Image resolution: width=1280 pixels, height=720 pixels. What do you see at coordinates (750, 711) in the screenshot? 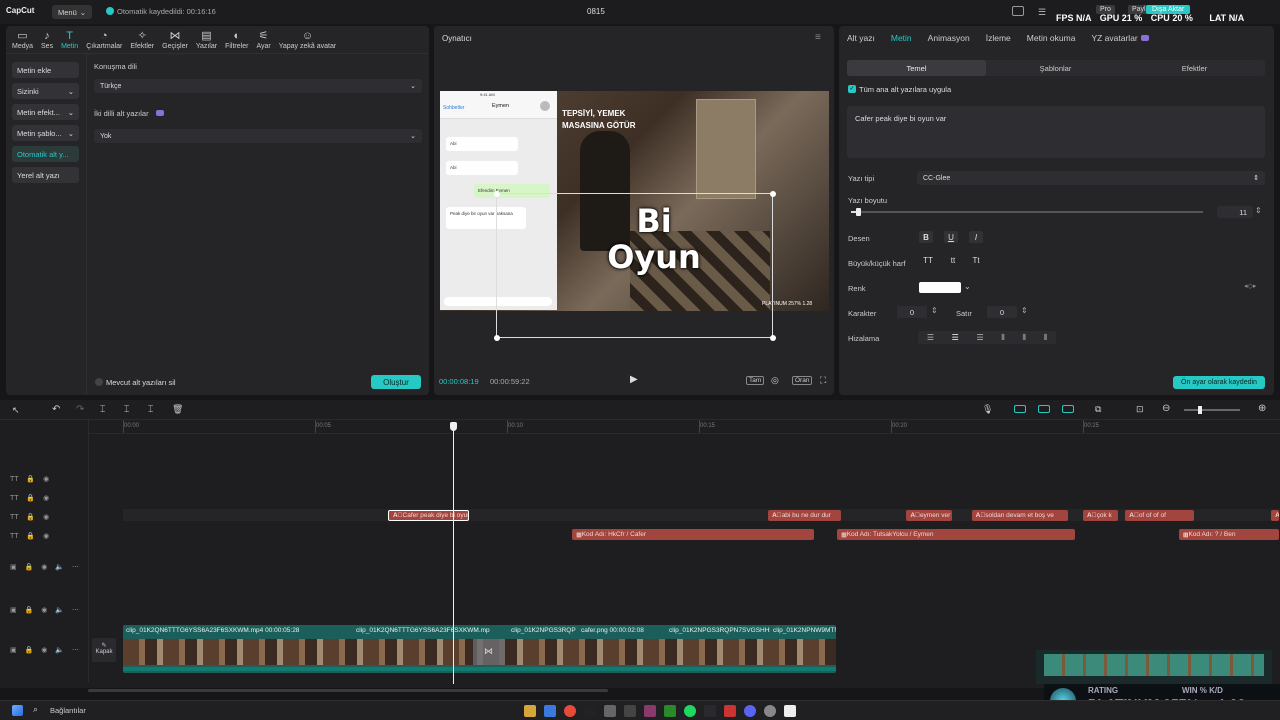
I see `discord-icon` at bounding box center [750, 711].